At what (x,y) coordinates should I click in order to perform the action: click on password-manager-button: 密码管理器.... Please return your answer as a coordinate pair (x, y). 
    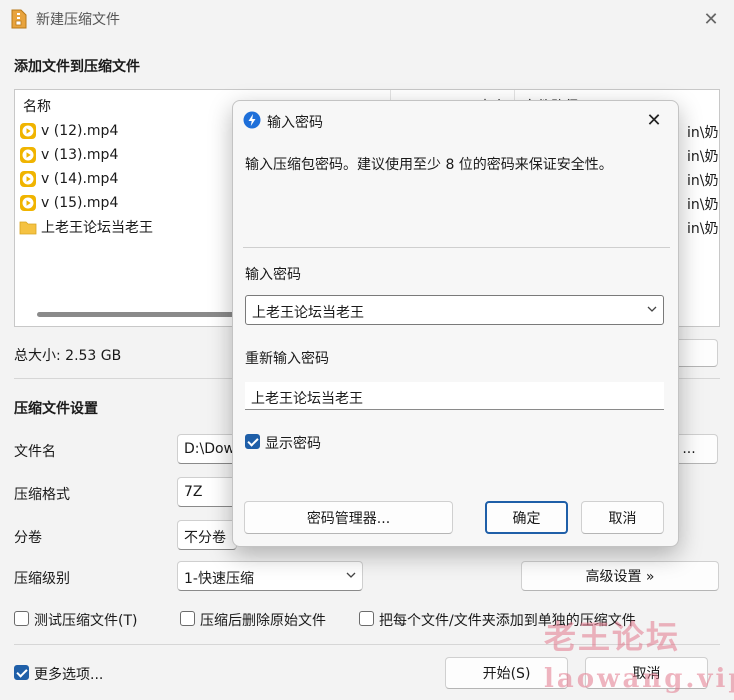
    Looking at the image, I should click on (348, 517).